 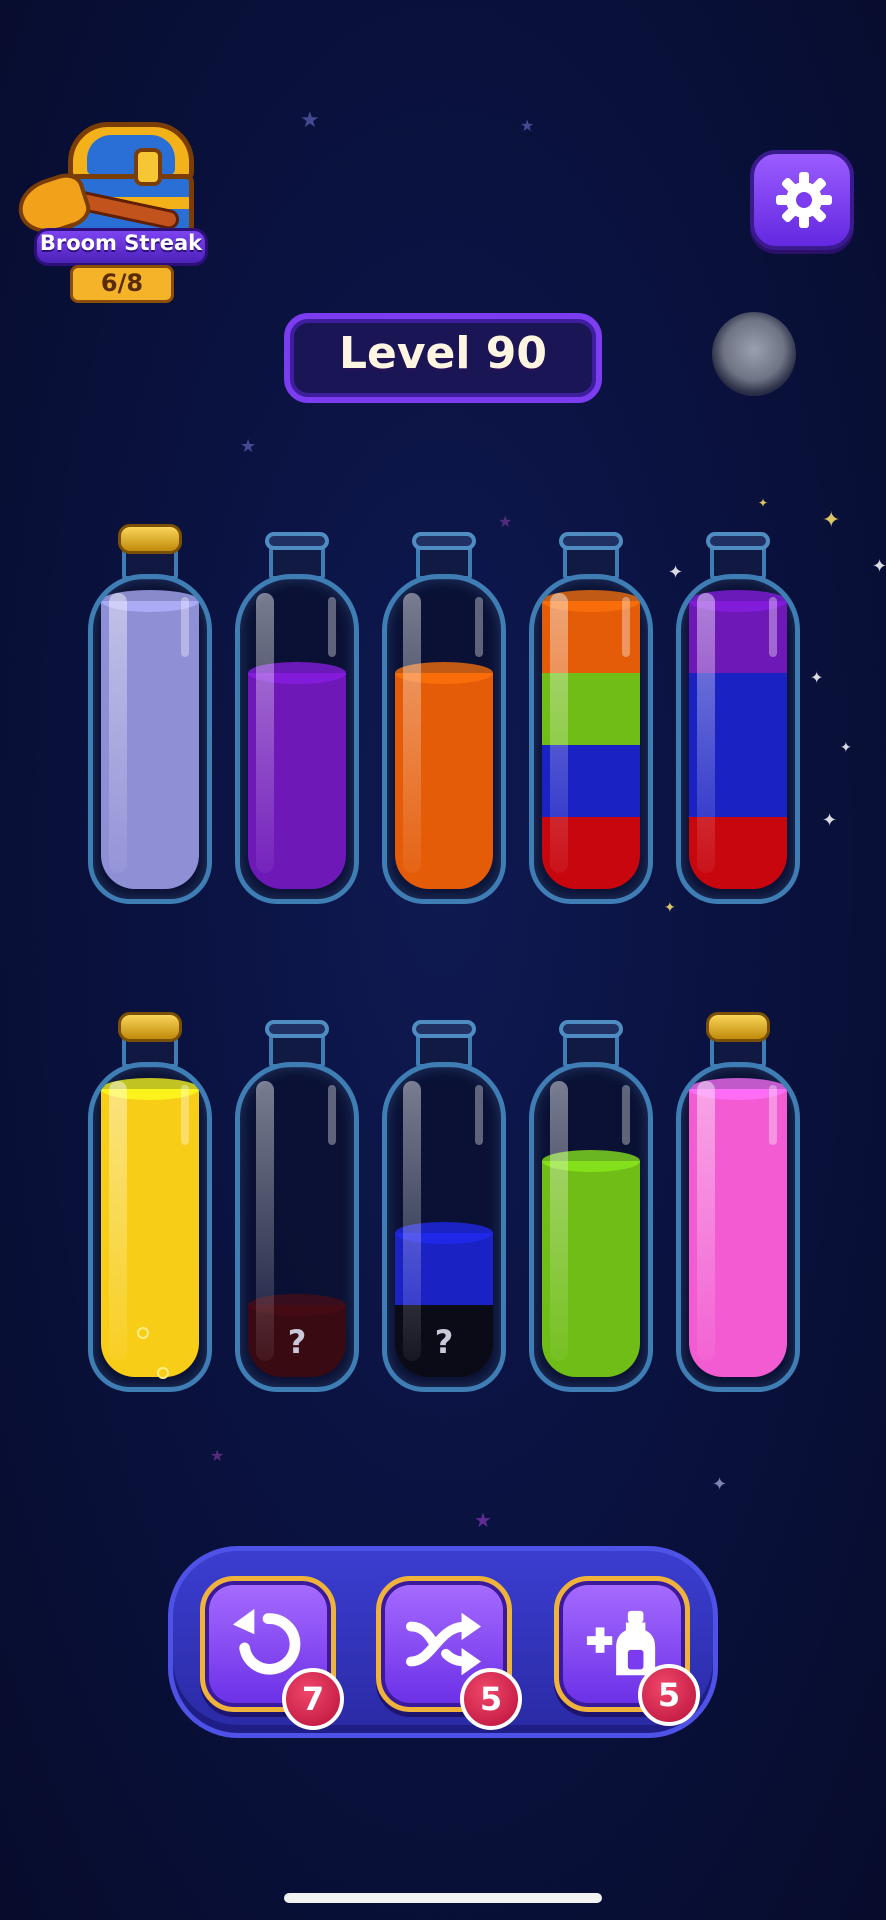 What do you see at coordinates (443, 1898) in the screenshot?
I see `home-indicator` at bounding box center [443, 1898].